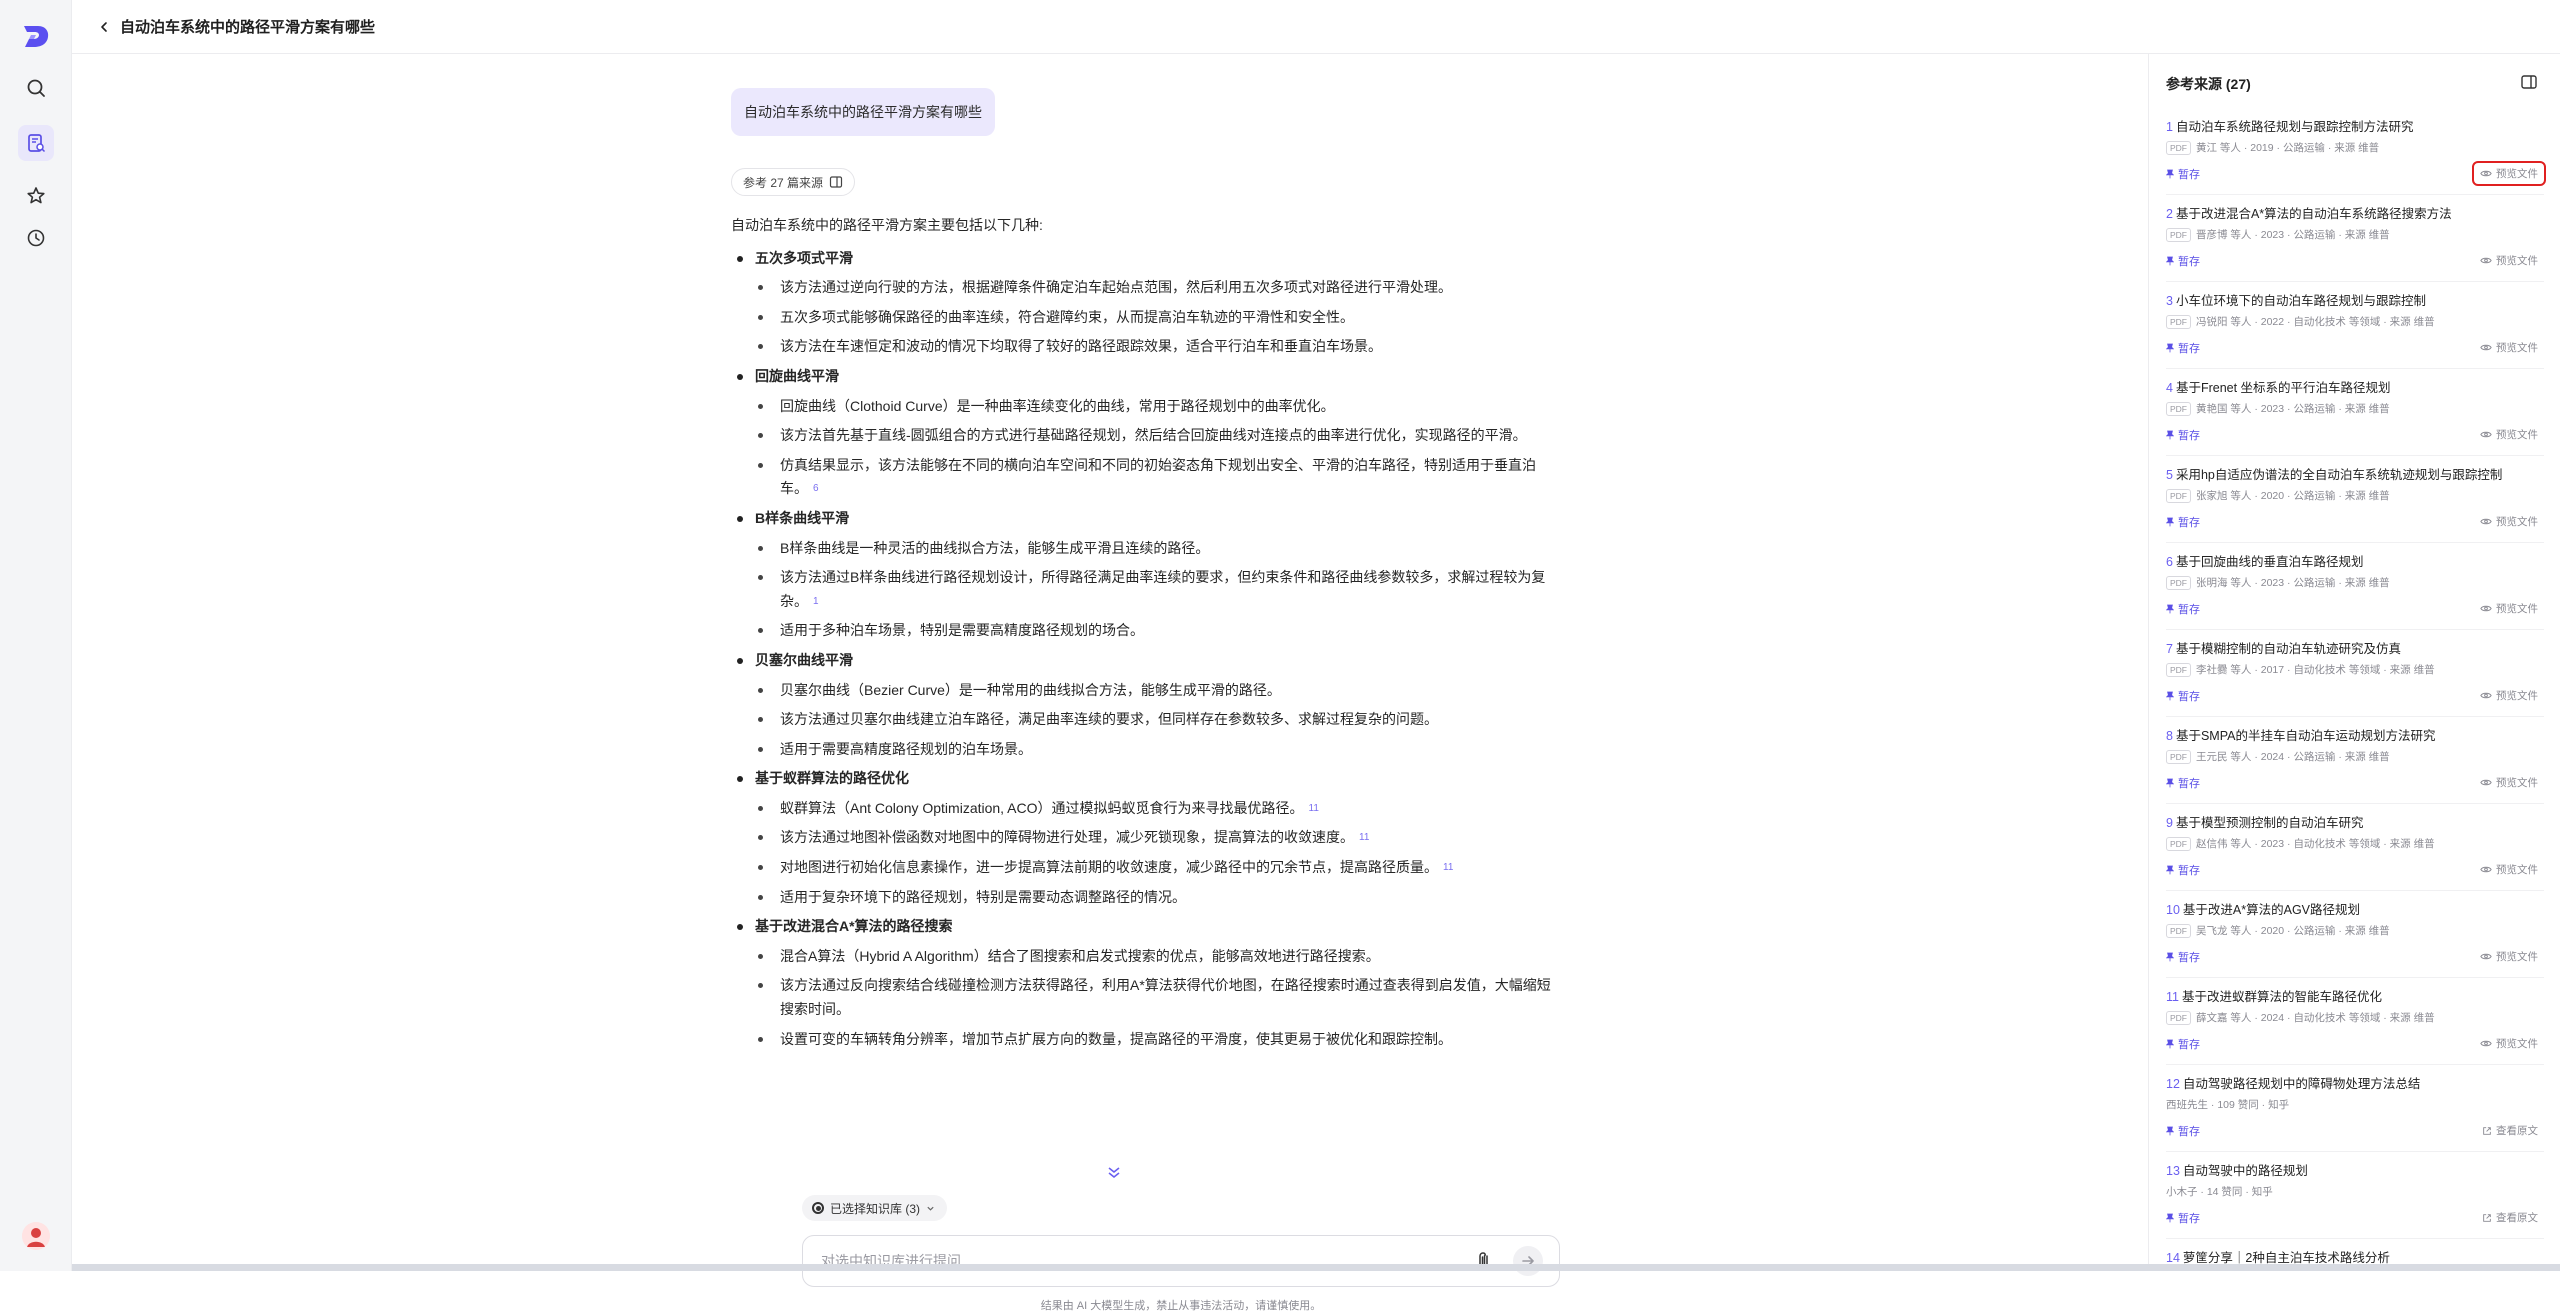  I want to click on sidebar-favorites-button, so click(36, 196).